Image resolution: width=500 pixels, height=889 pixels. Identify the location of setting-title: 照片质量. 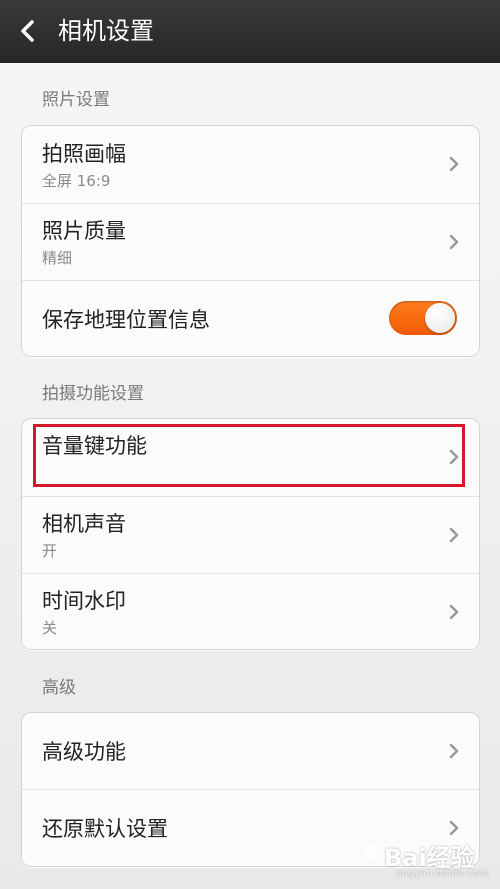
(84, 231).